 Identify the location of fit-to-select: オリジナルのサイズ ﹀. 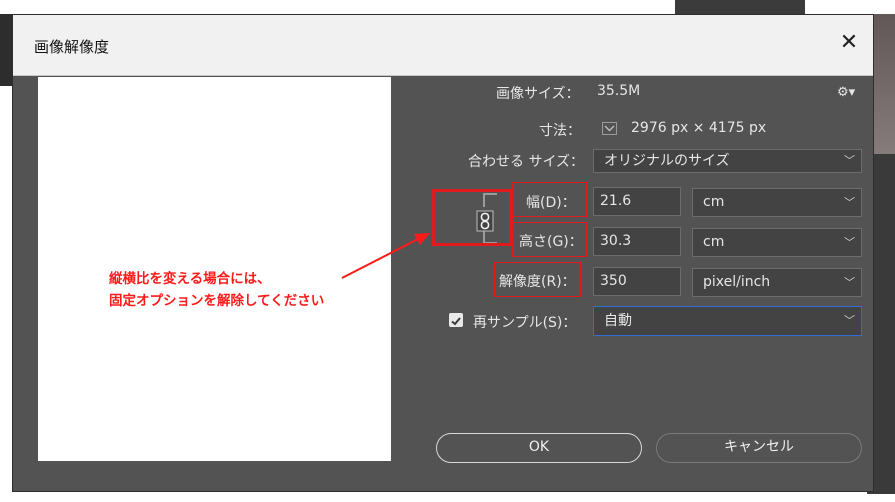
(727, 161).